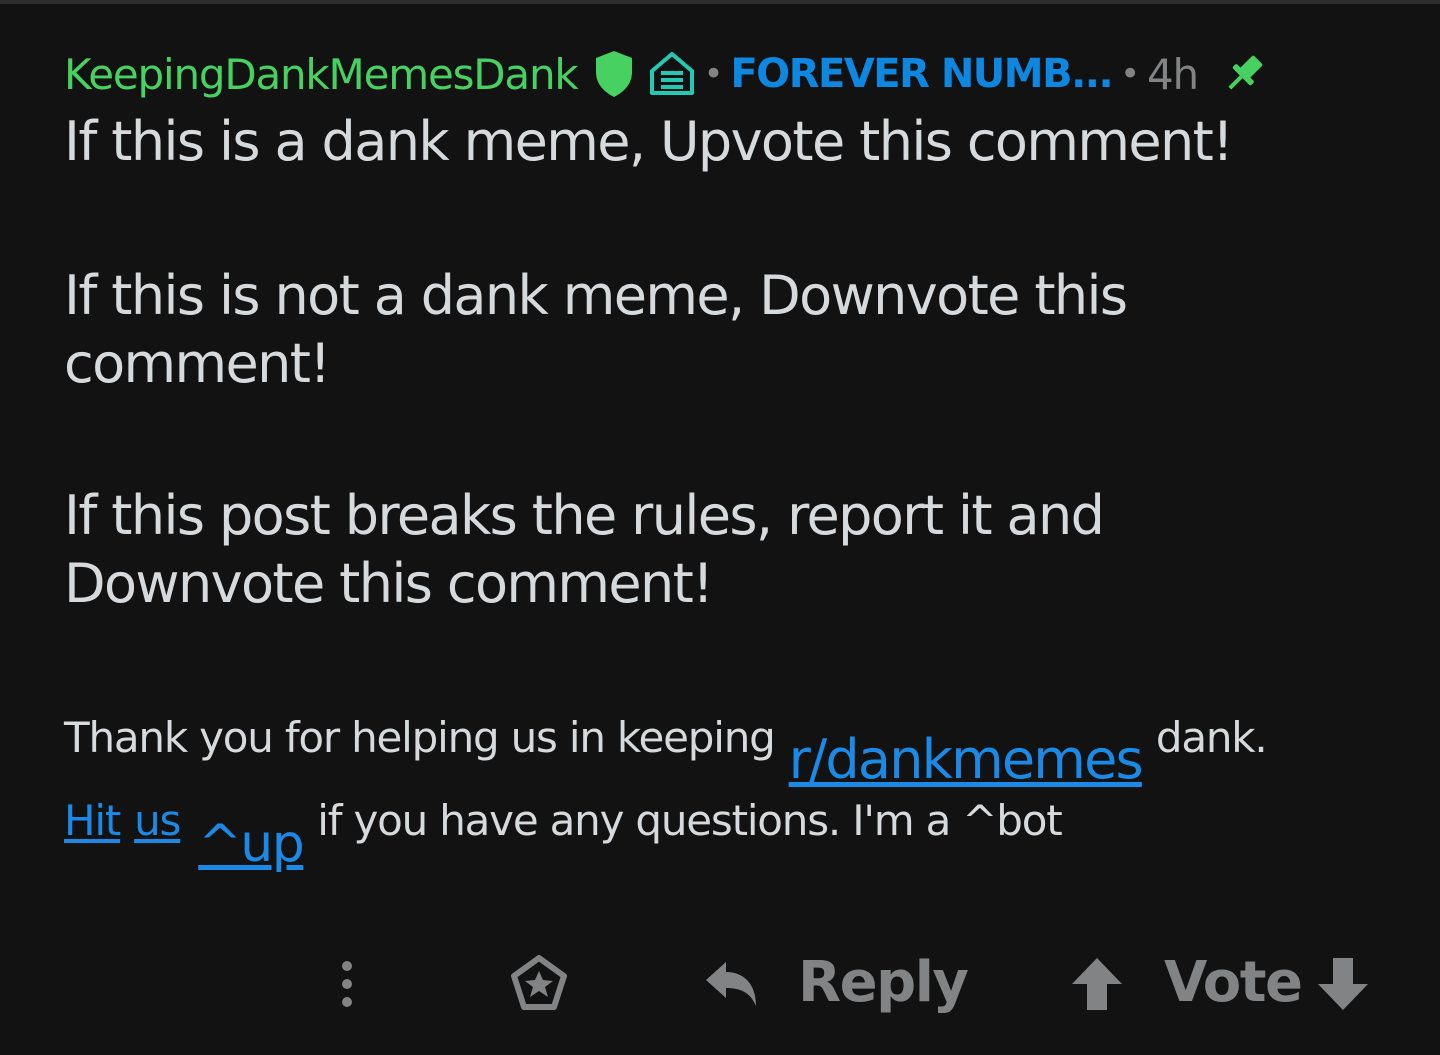 This screenshot has width=1440, height=1055. What do you see at coordinates (420, 737) in the screenshot?
I see `footer-text: Thank you for helping us in keeping` at bounding box center [420, 737].